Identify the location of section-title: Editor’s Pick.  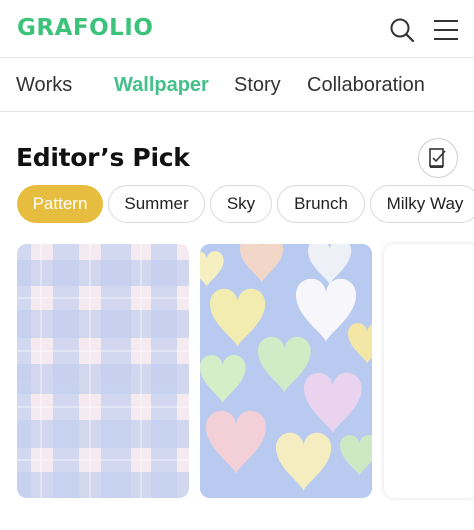
(103, 157).